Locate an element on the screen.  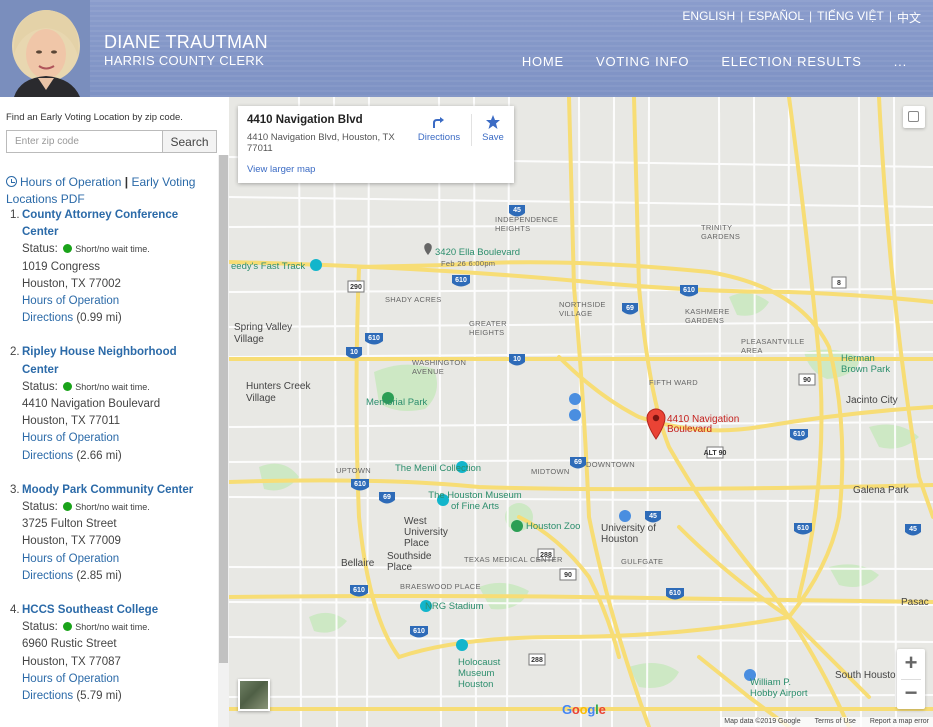
nav-voting-info: VOTING INFO is located at coordinates (642, 61).